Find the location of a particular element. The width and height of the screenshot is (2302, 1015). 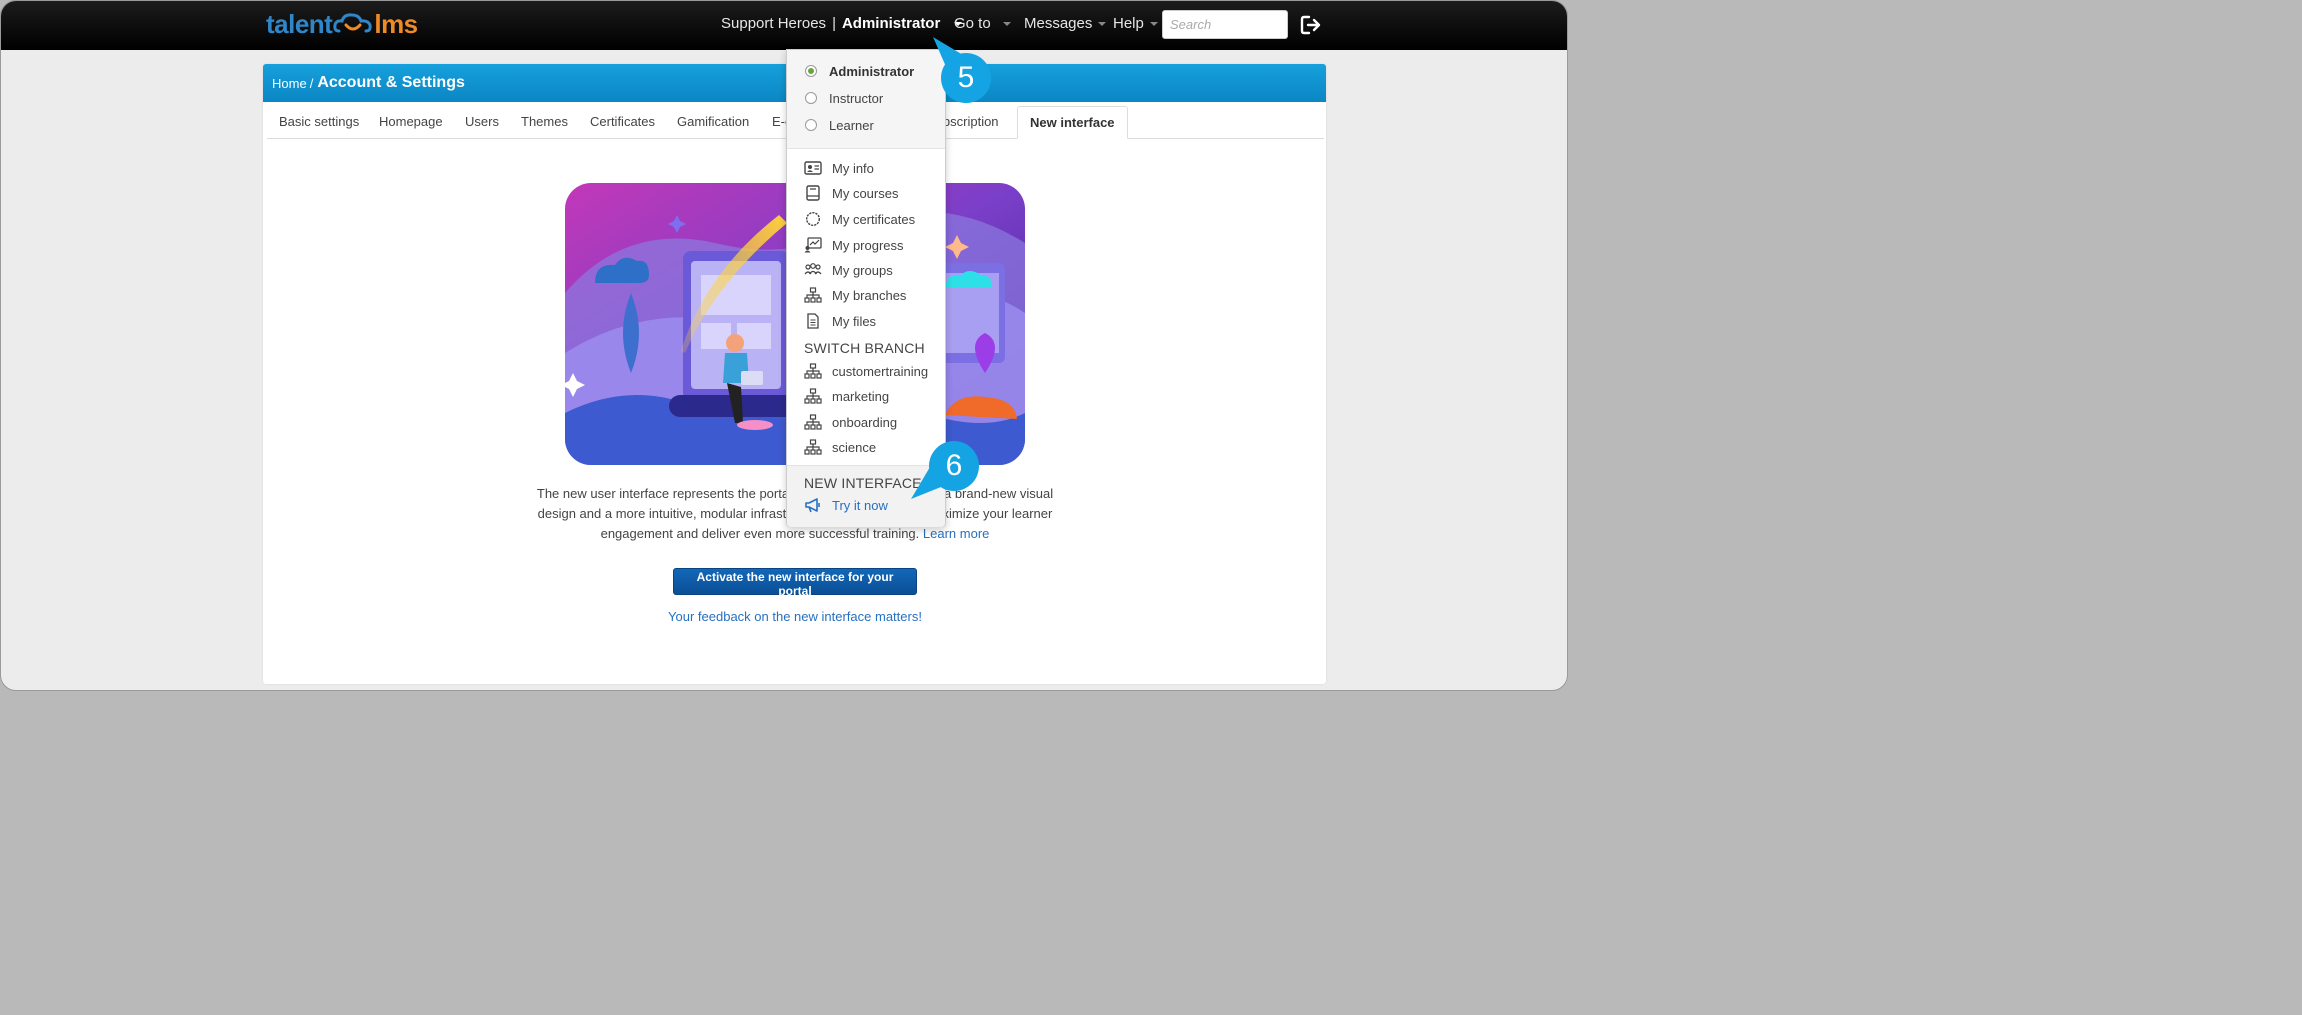

breadcrumb-home: Home is located at coordinates (289, 83).